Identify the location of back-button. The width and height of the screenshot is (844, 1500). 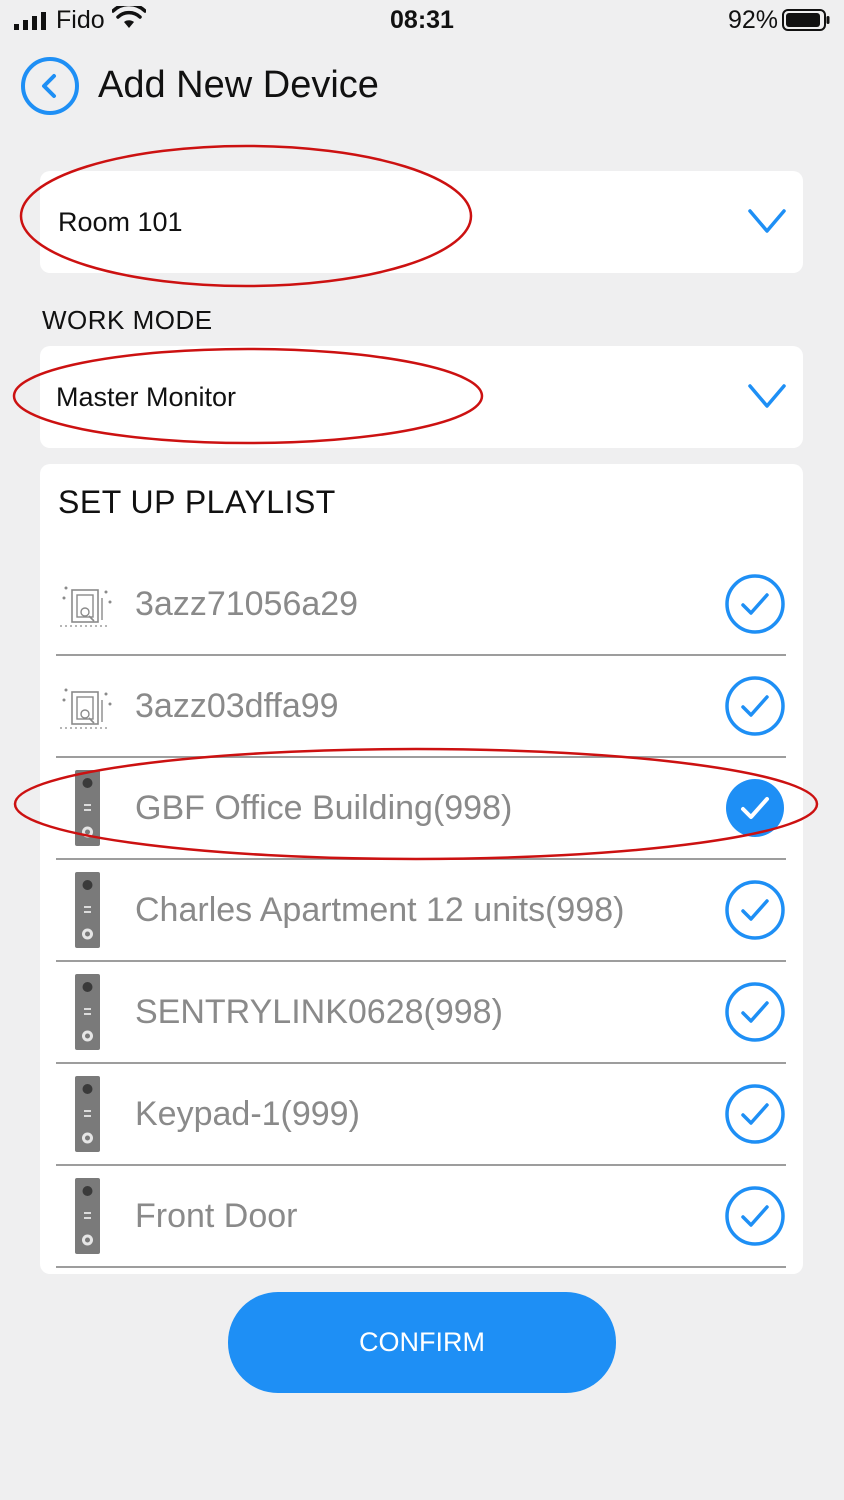
(50, 86).